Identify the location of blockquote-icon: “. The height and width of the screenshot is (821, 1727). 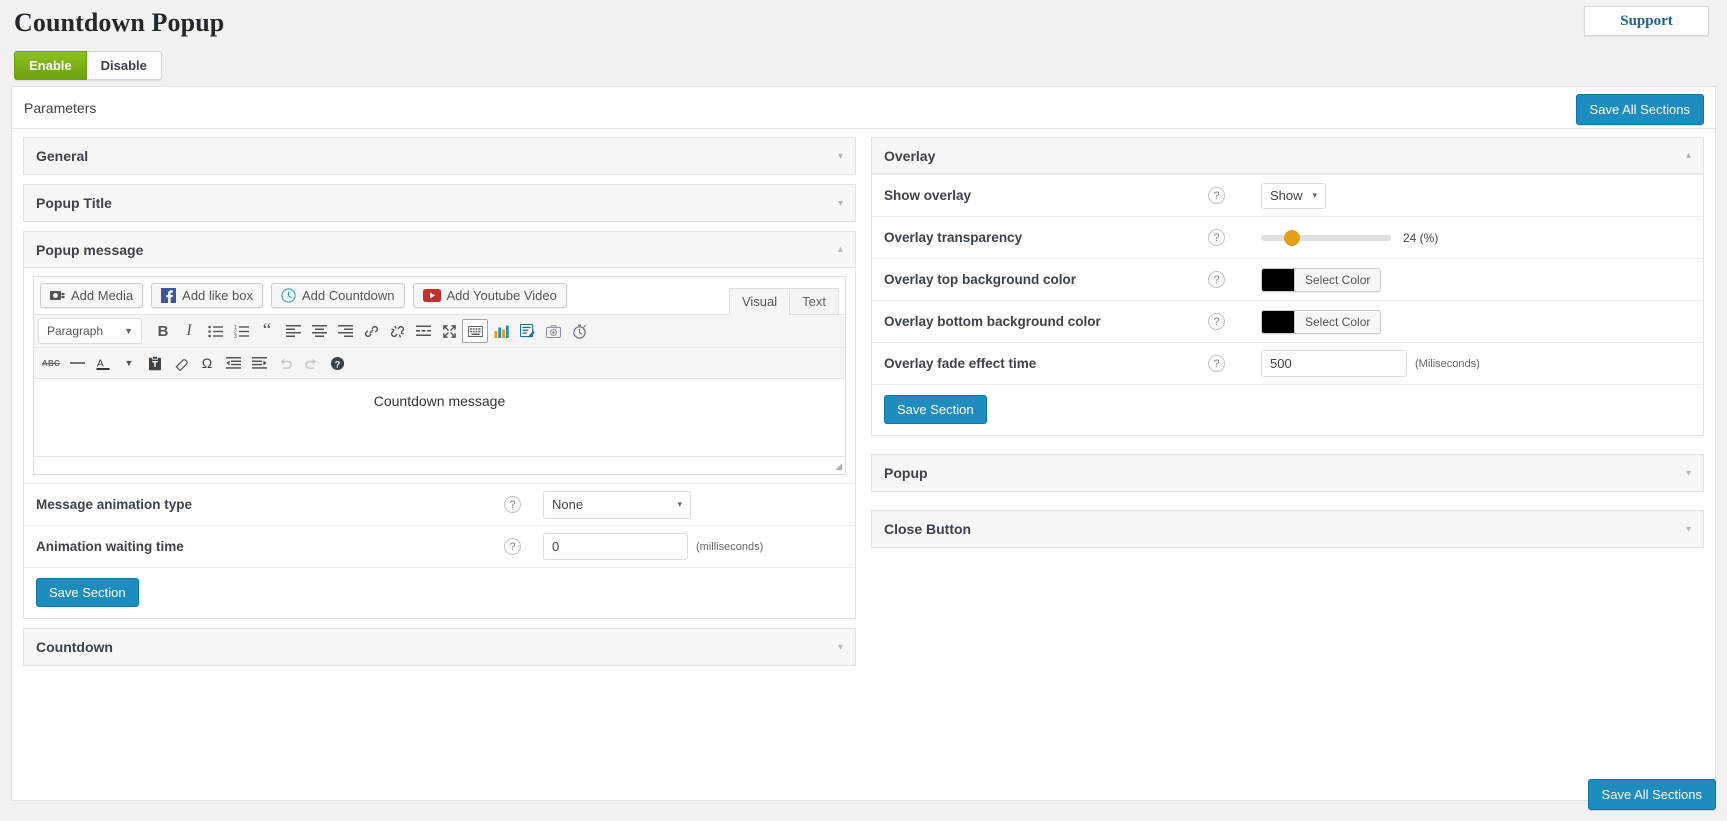
(267, 331).